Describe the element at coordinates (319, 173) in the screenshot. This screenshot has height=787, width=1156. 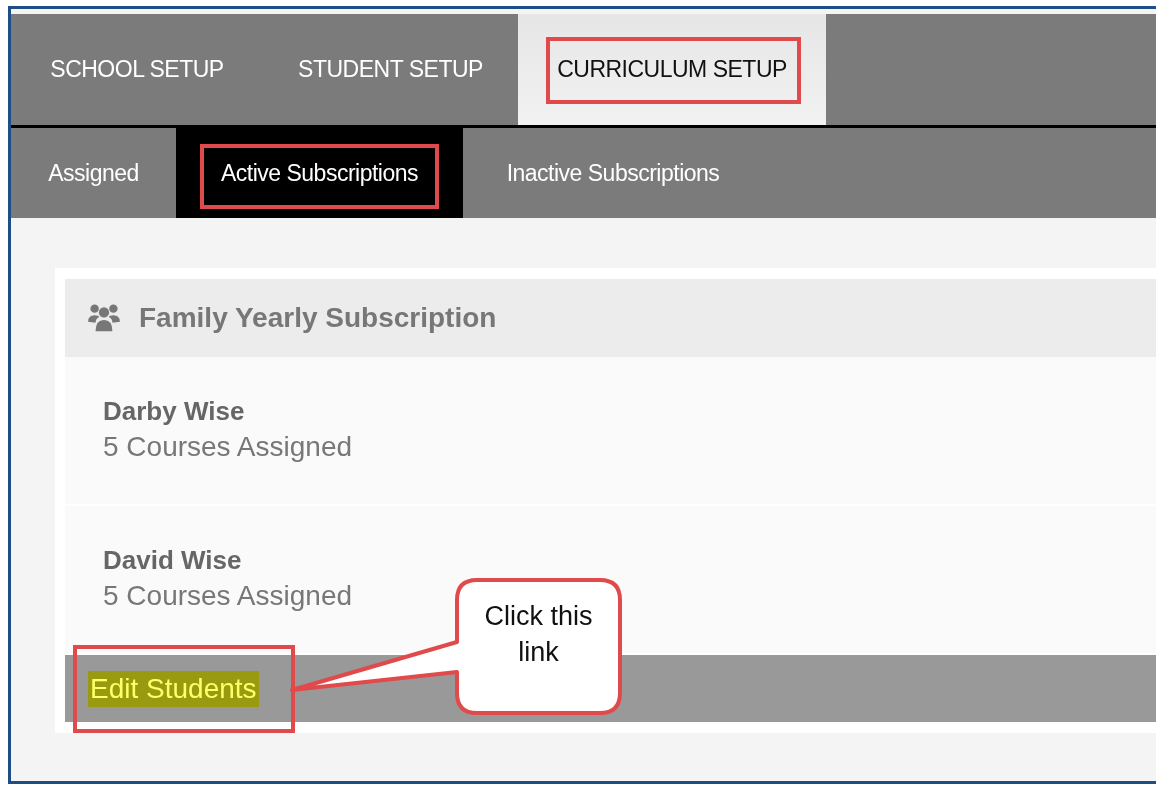
I see `sub-tab: Active Subscriptions` at that location.